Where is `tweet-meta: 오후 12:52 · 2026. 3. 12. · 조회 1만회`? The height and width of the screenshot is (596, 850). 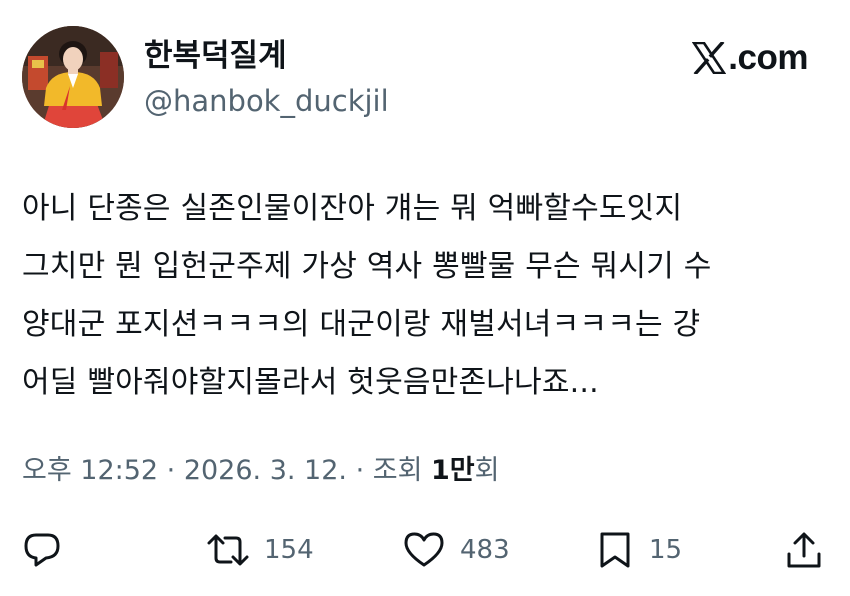 tweet-meta: 오후 12:52 · 2026. 3. 12. · 조회 1만회 is located at coordinates (261, 471).